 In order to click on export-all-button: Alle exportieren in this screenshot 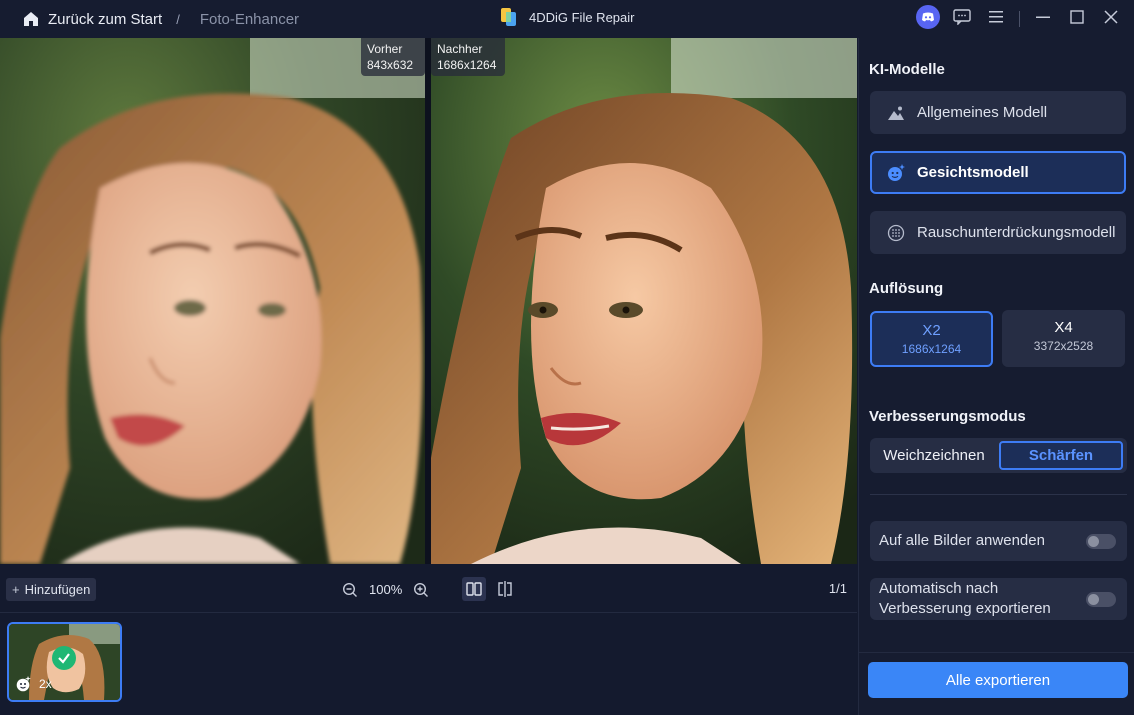, I will do `click(998, 680)`.